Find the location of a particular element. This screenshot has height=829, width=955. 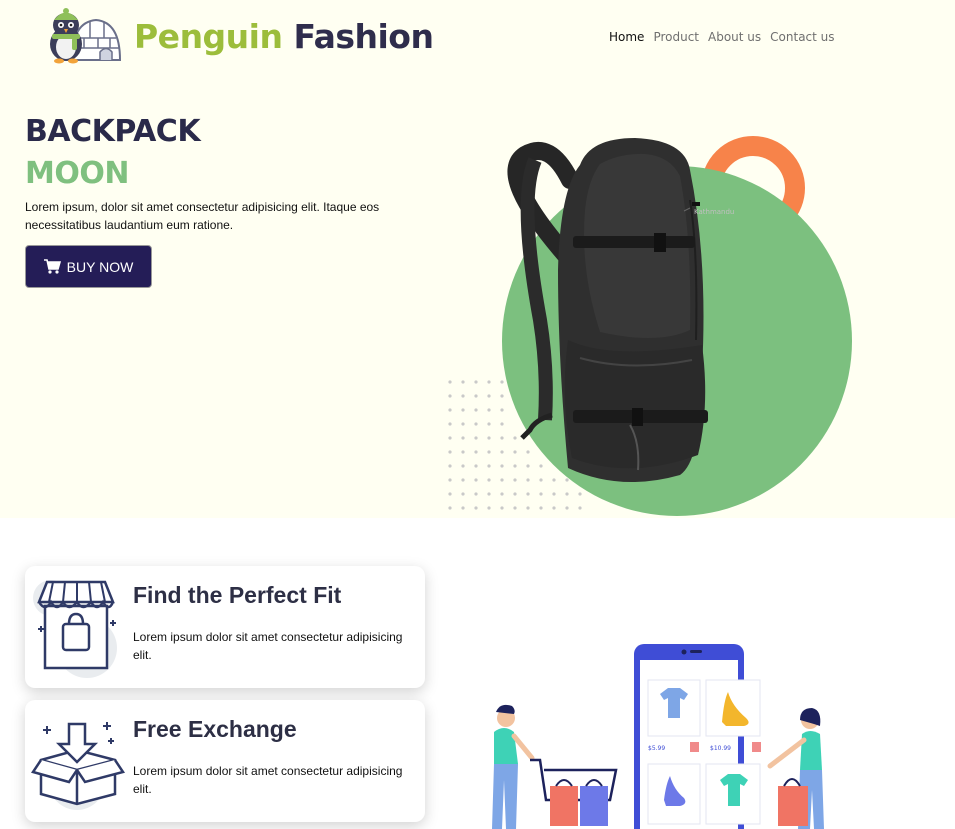

feature-title: Find the Perfect Fit is located at coordinates (237, 595).